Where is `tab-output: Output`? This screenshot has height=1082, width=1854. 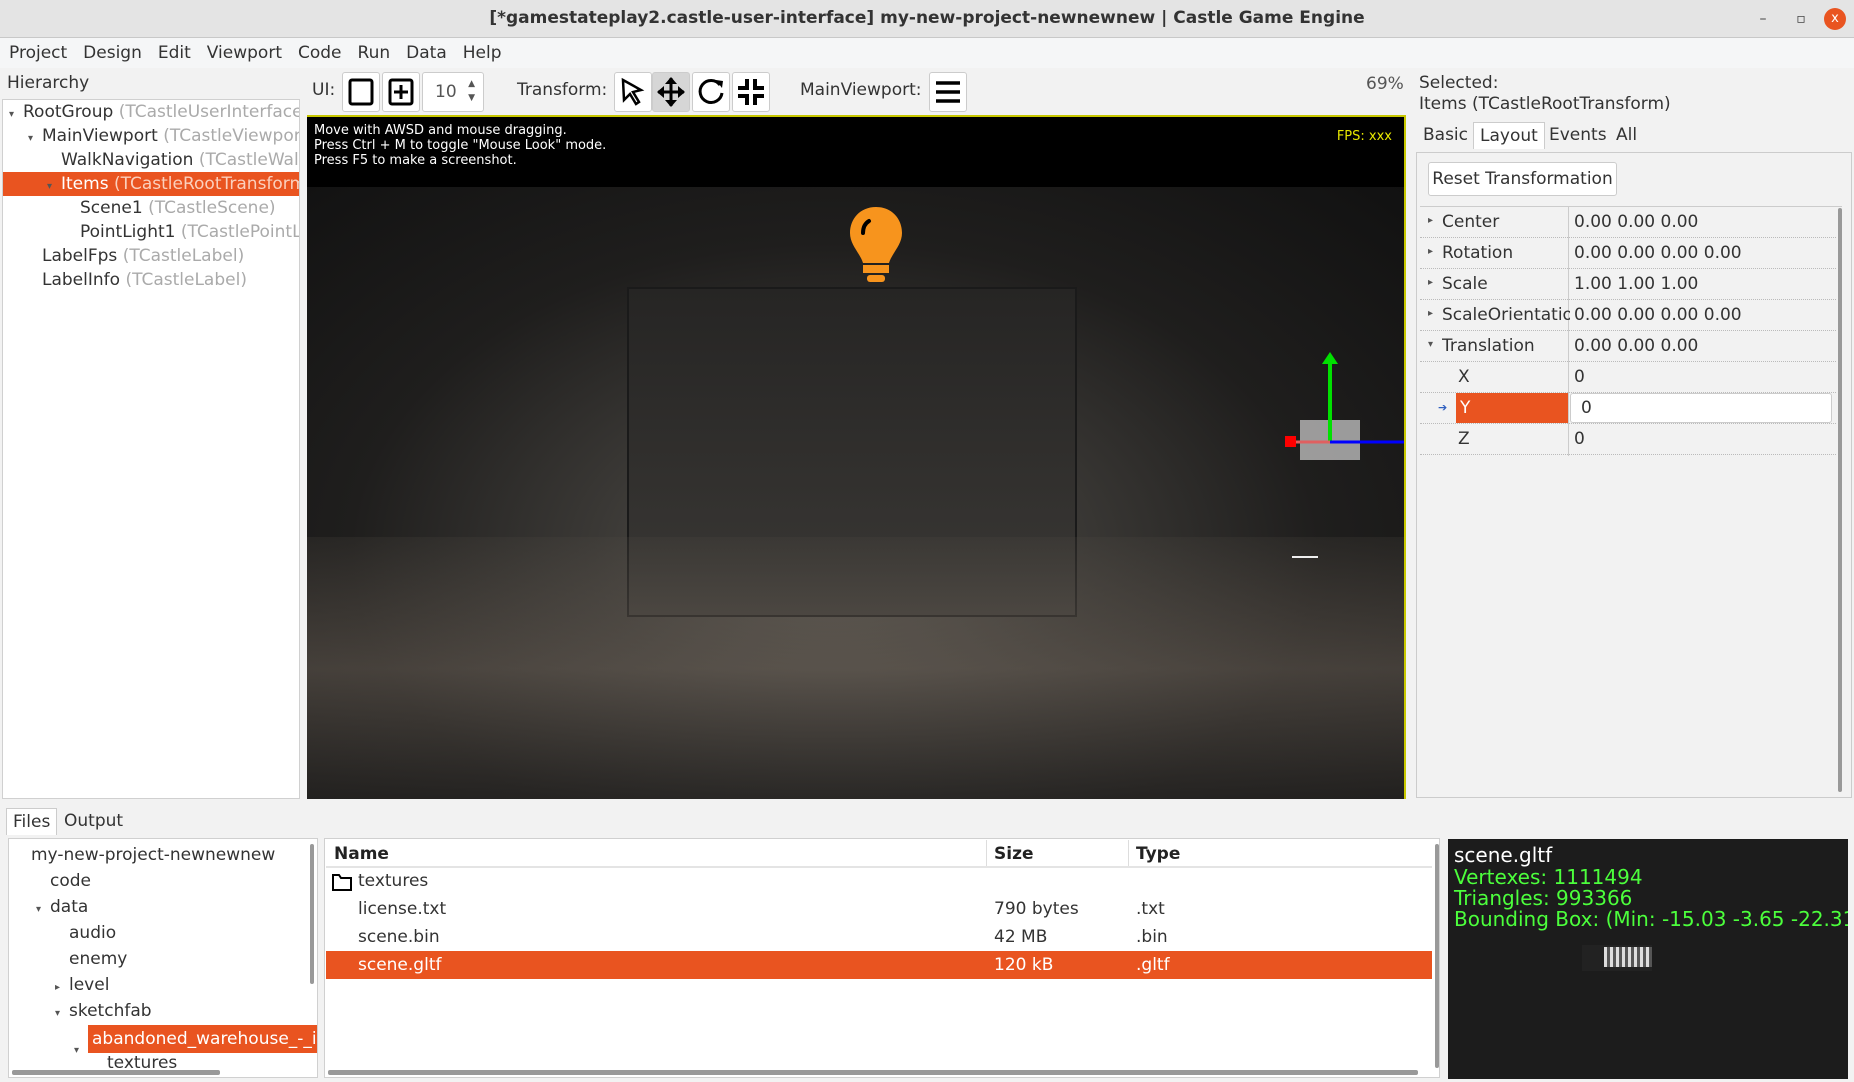 tab-output: Output is located at coordinates (93, 821).